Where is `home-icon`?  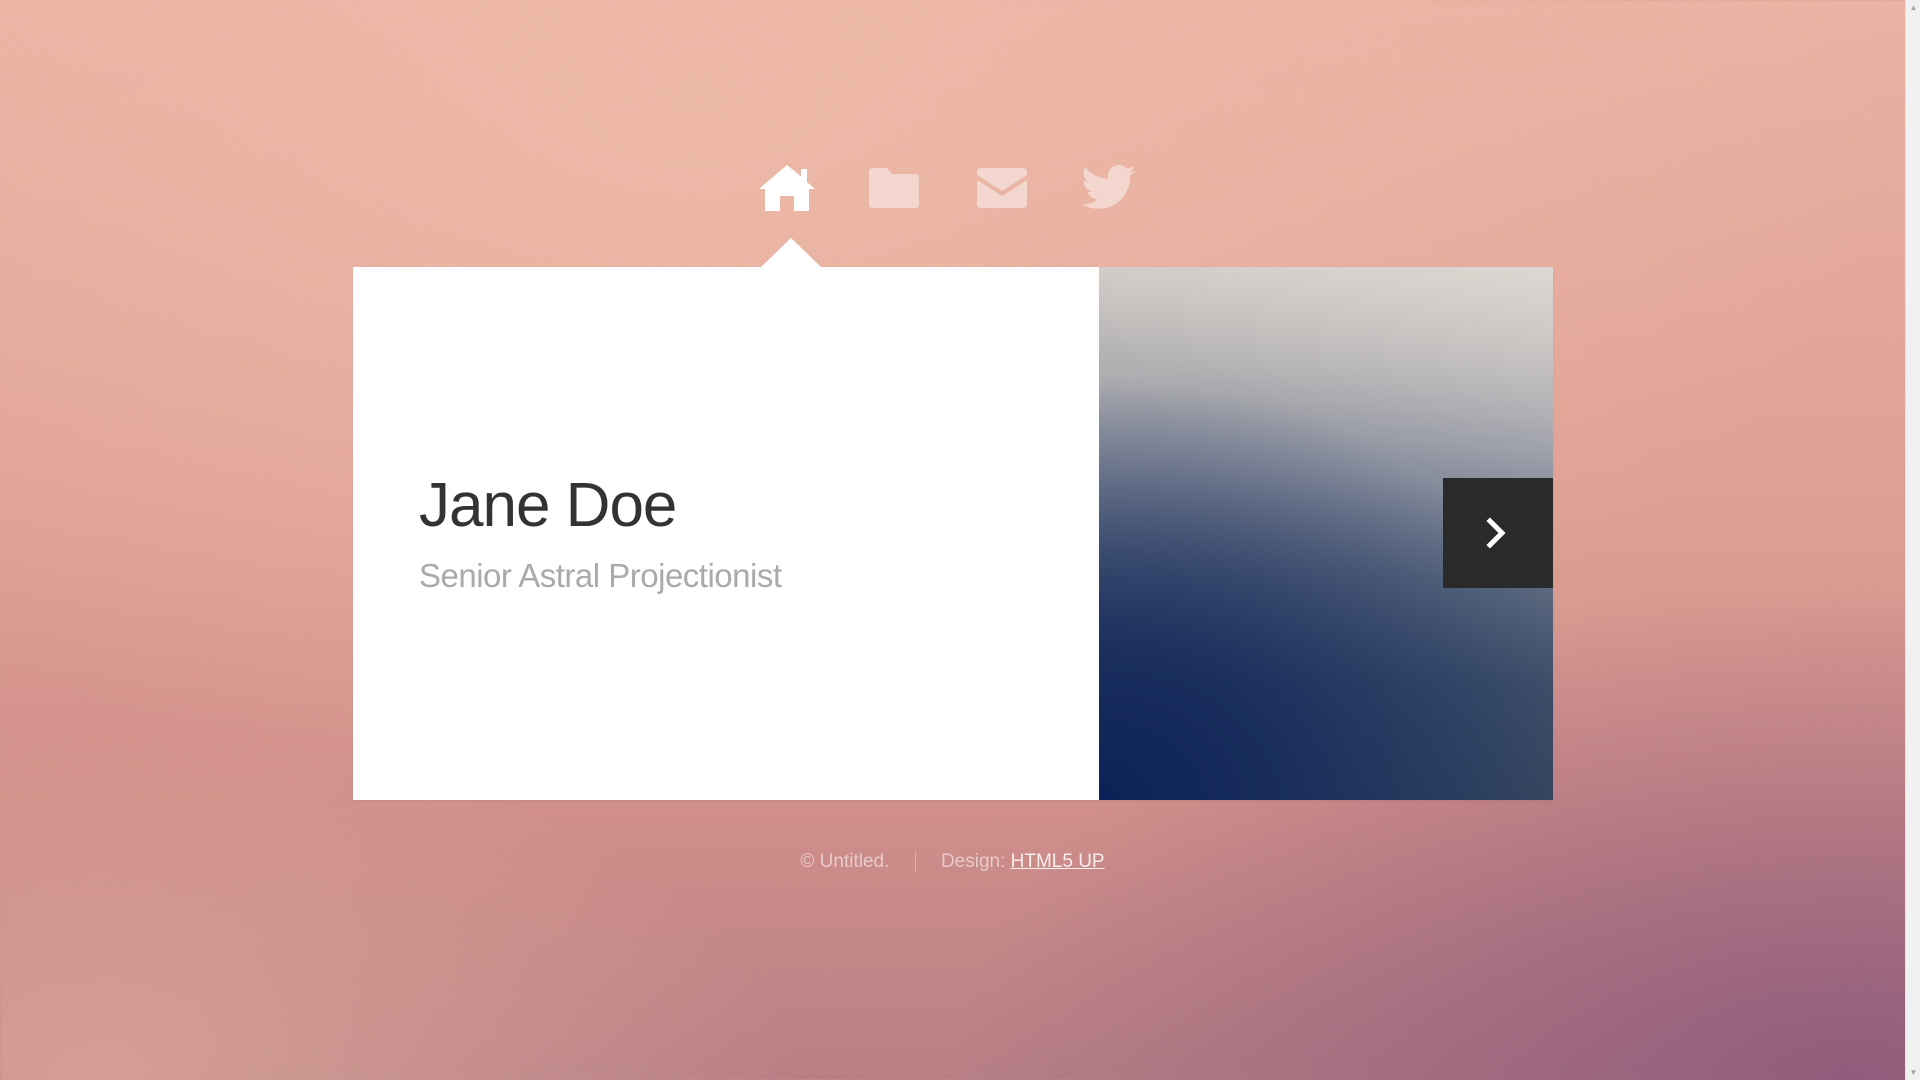 home-icon is located at coordinates (787, 188).